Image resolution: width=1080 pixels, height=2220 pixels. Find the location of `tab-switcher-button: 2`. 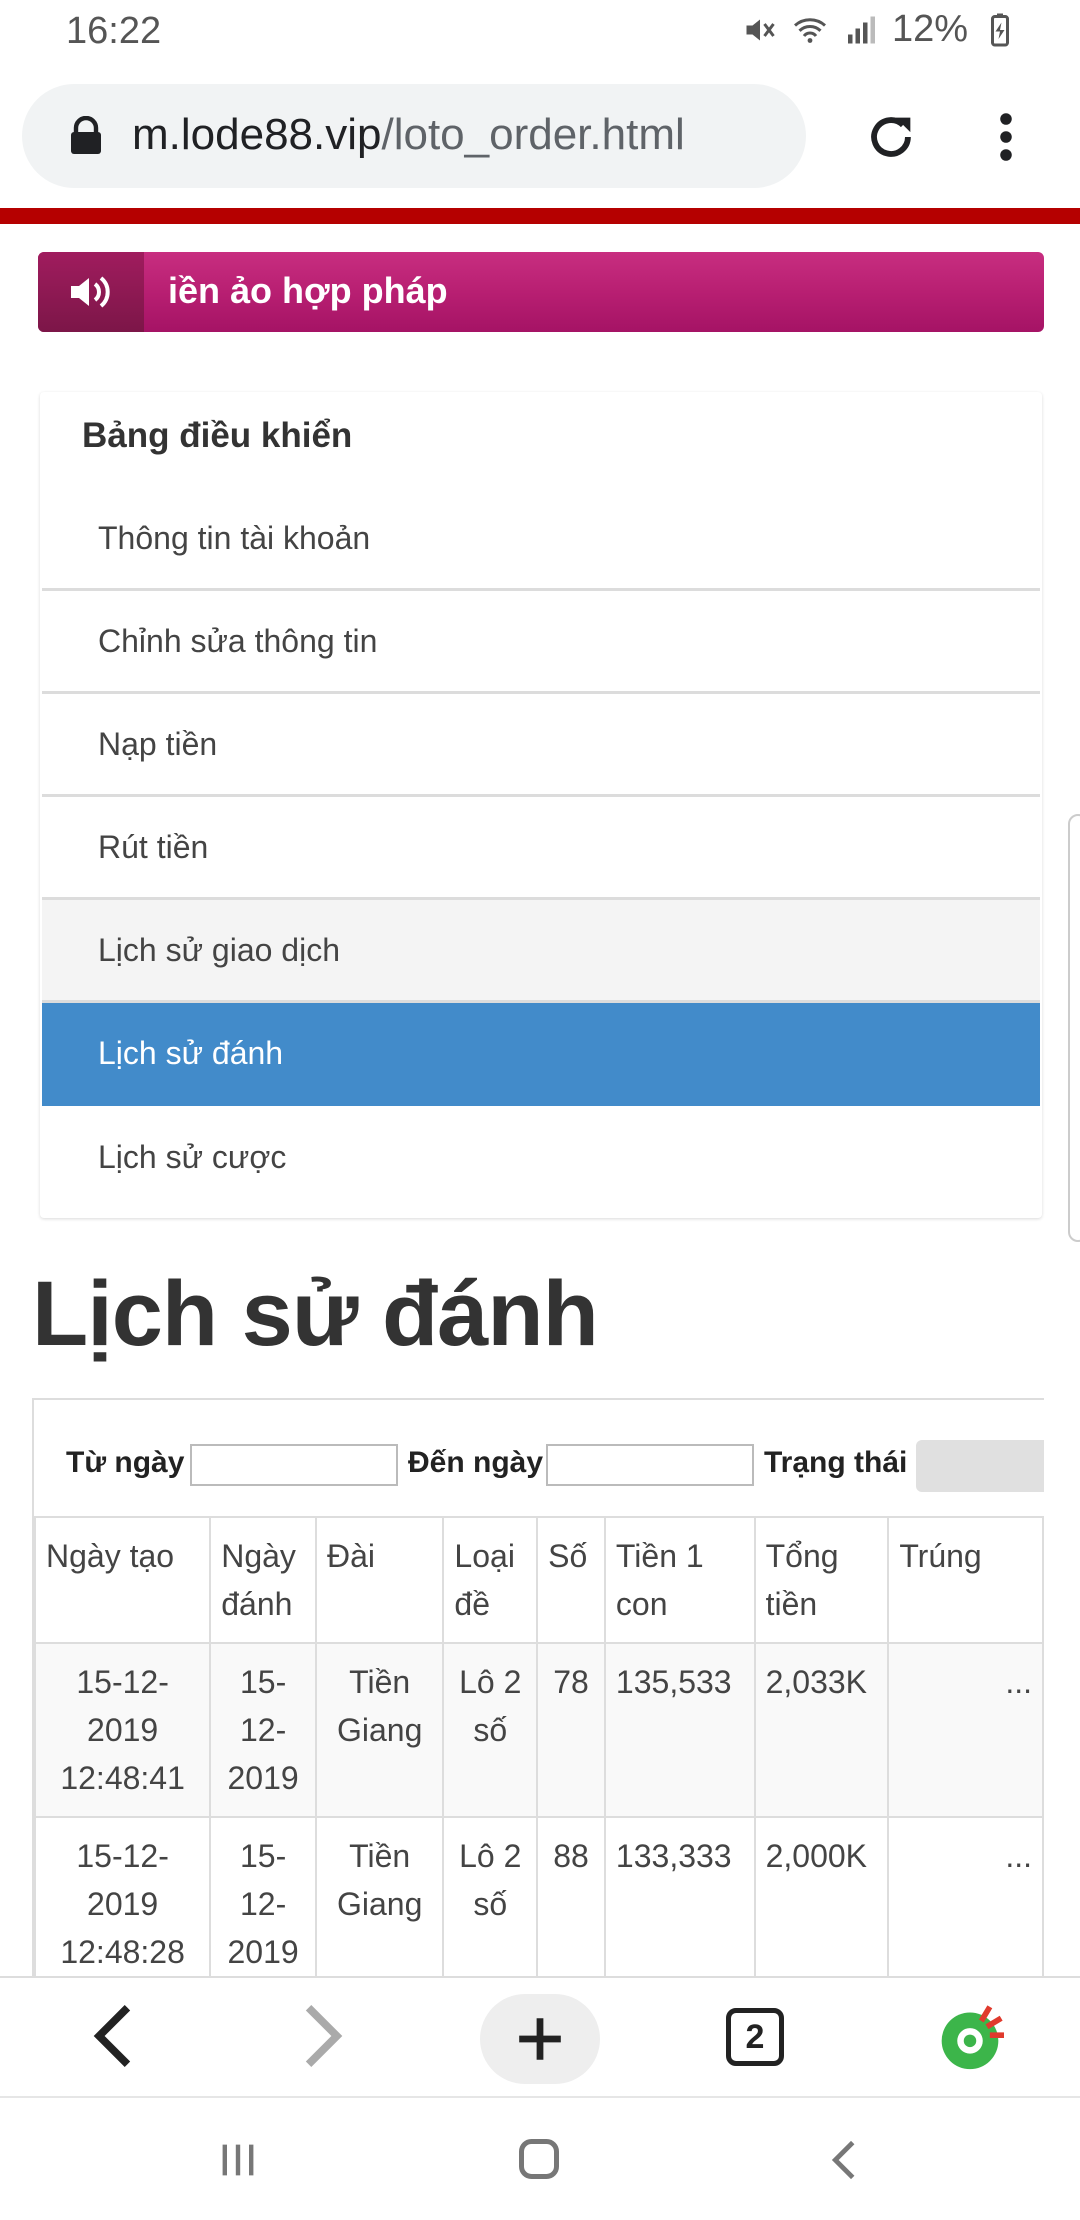

tab-switcher-button: 2 is located at coordinates (755, 2037).